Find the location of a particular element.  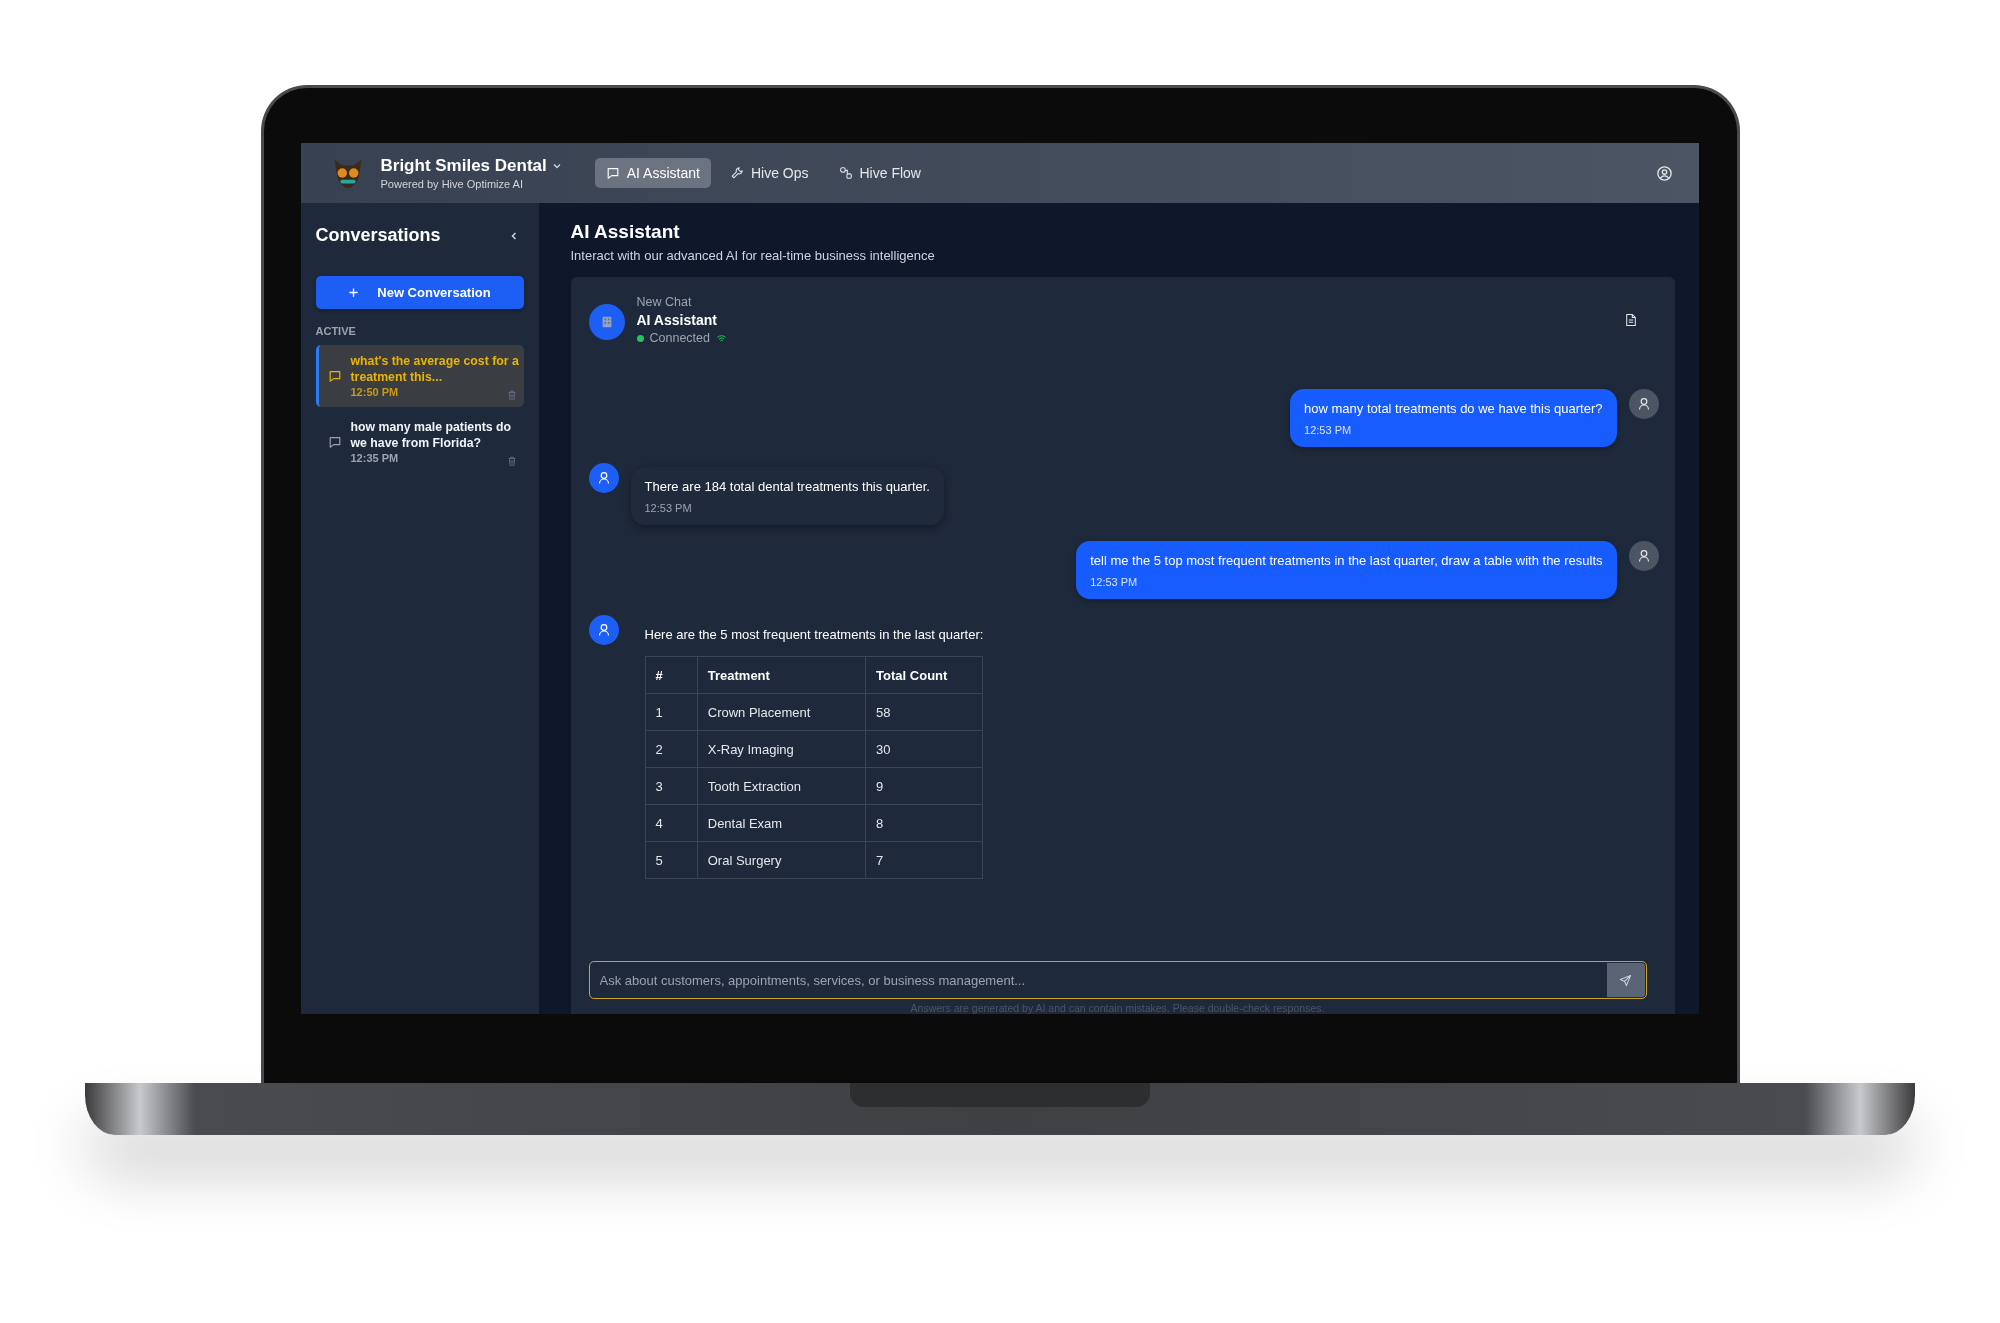

table-cell: 7 is located at coordinates (924, 860).